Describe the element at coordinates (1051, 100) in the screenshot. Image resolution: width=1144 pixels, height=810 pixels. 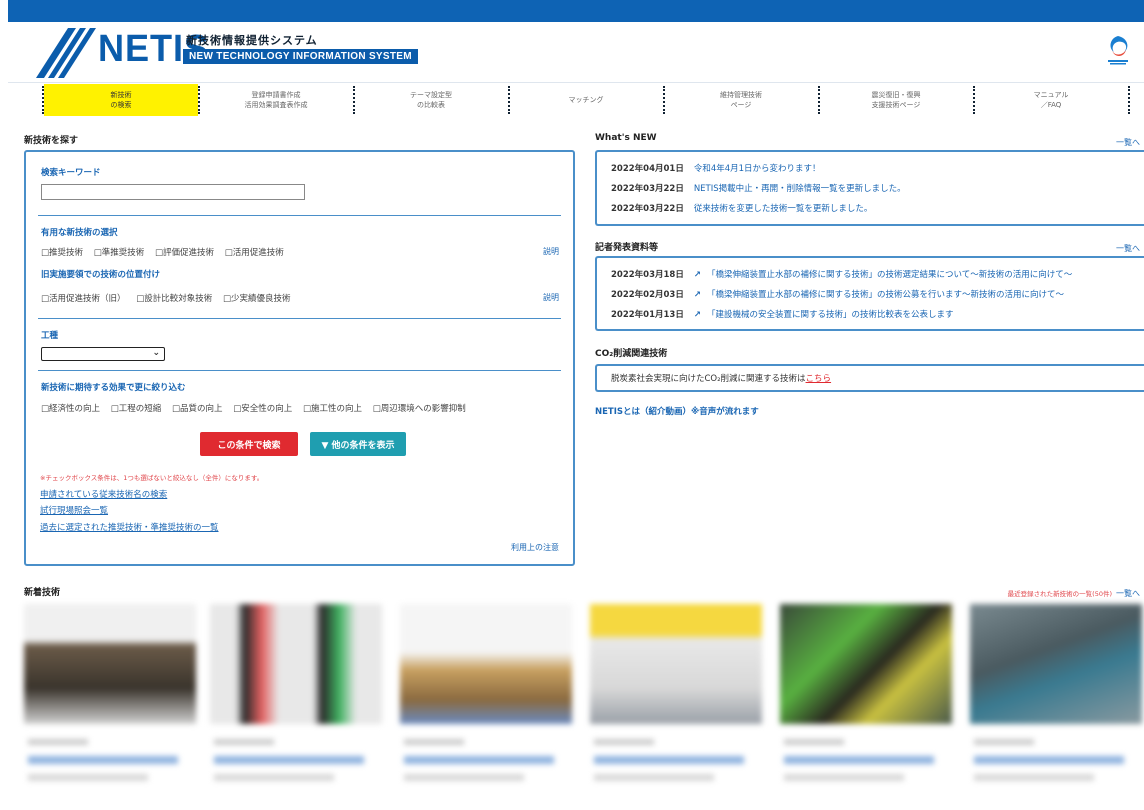
I see `nav-item-manual: マニュアル ／FAQ` at that location.